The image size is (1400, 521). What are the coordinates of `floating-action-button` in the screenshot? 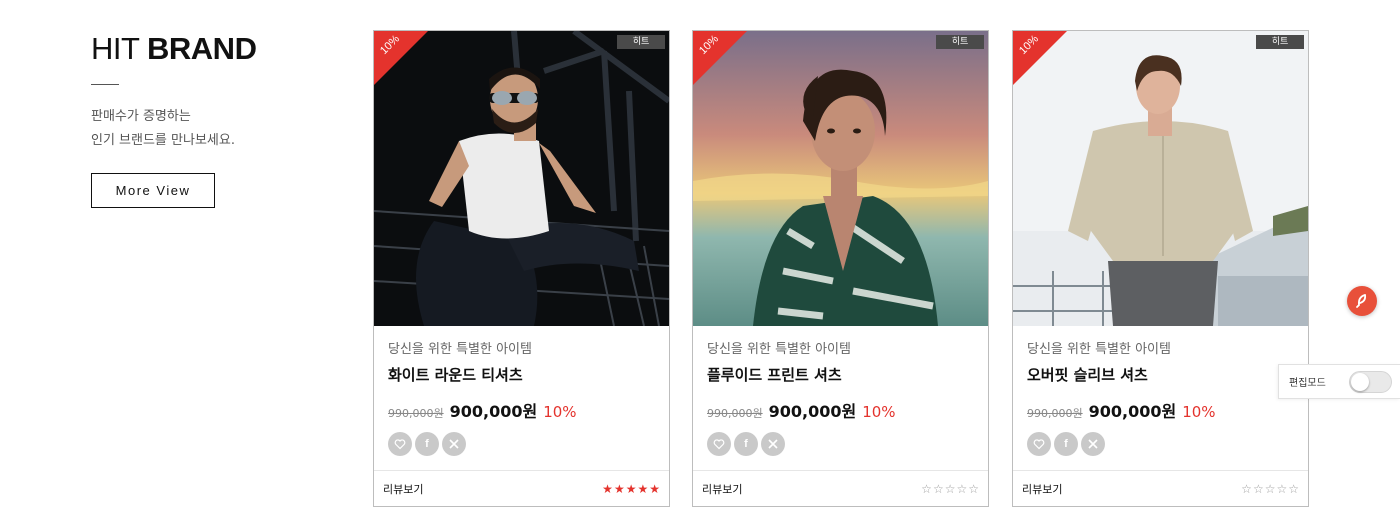 It's located at (1362, 301).